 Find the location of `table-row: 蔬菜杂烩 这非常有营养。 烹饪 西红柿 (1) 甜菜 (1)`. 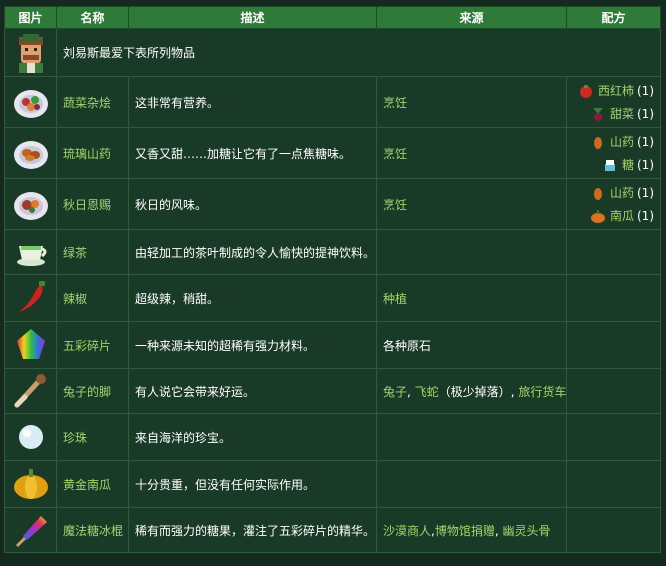

table-row: 蔬菜杂烩 这非常有营养。 烹饪 西红柿 (1) 甜菜 (1) is located at coordinates (332, 102).